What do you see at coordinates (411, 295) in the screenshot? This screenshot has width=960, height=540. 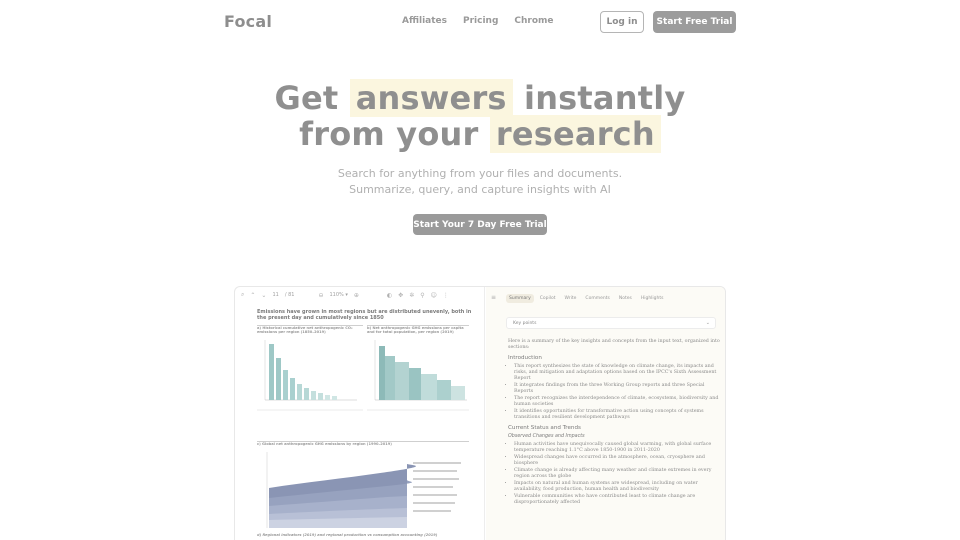 I see `settings-icon: ✲` at bounding box center [411, 295].